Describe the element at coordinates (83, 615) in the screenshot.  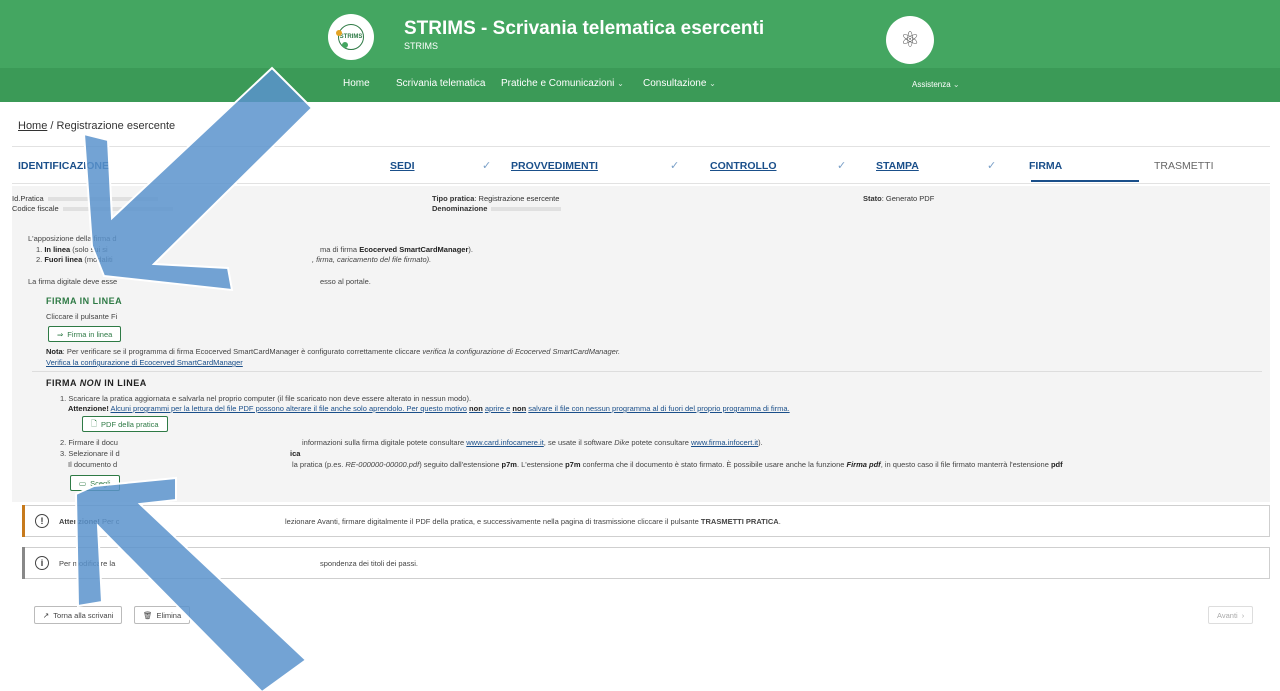
I see `back-to-desk-label: Torna alla scrivani` at that location.